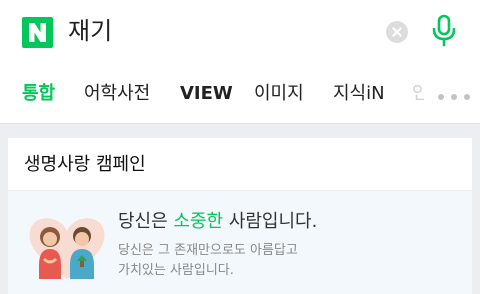 This screenshot has height=294, width=480. What do you see at coordinates (268, 261) in the screenshot?
I see `campaign-subtext: 당신은 그 존재만으로도 아름답고 가치있는 사람입니다.` at bounding box center [268, 261].